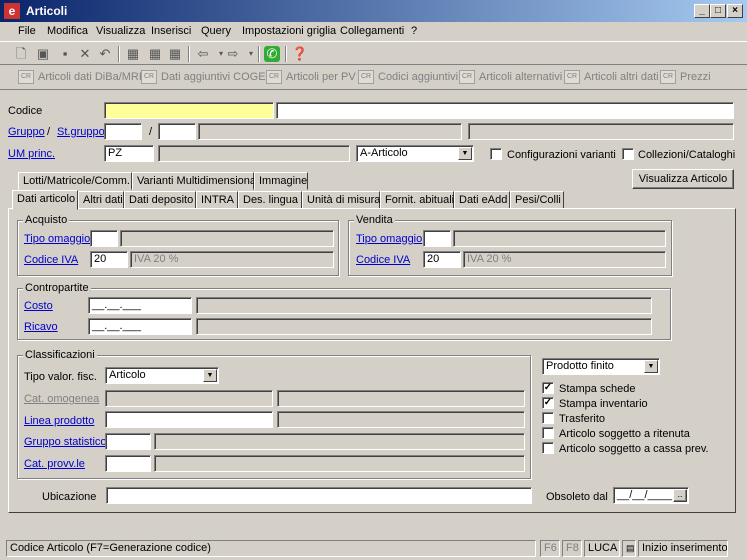  What do you see at coordinates (559, 238) in the screenshot?
I see `vendita-tipo-omaggio-desc` at bounding box center [559, 238].